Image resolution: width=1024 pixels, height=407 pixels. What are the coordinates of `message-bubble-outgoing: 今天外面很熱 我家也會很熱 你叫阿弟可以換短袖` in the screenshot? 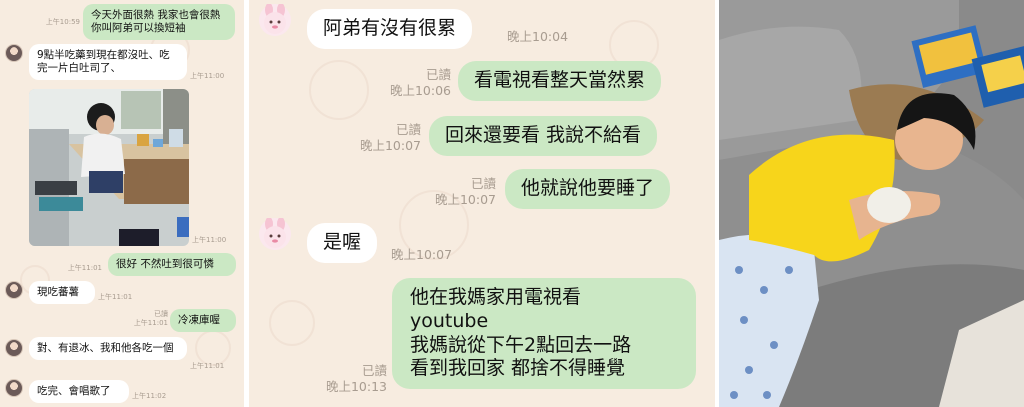 It's located at (159, 22).